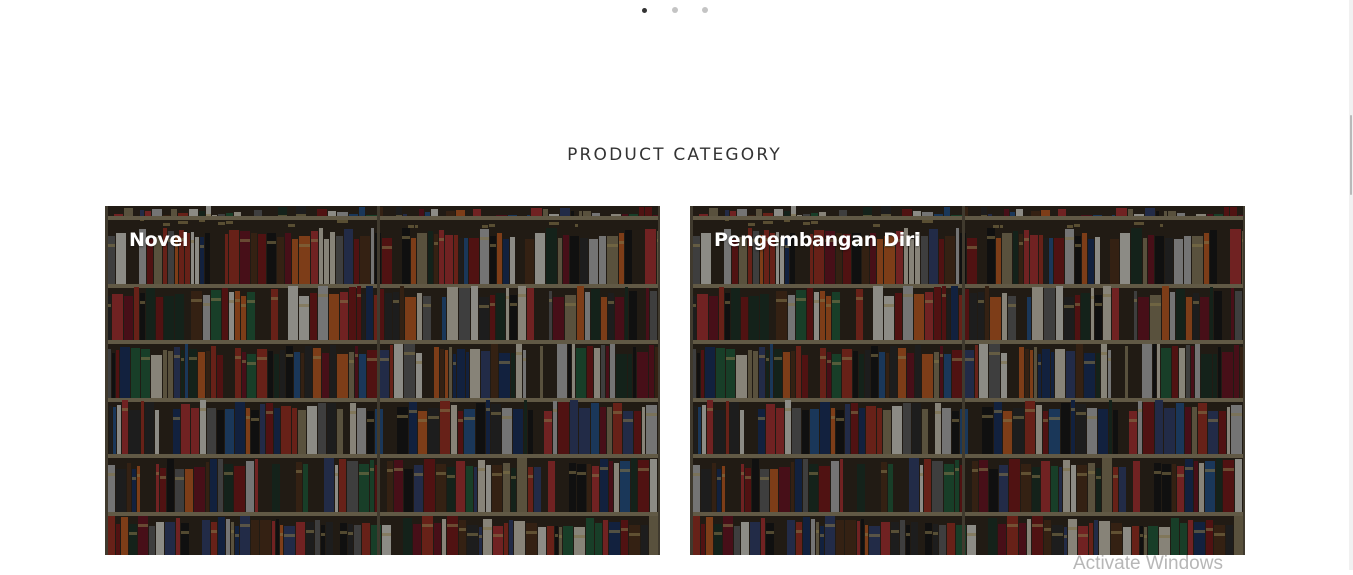 The height and width of the screenshot is (575, 1353). What do you see at coordinates (1148, 563) in the screenshot?
I see `activate-windows-watermark: Activate Windows` at bounding box center [1148, 563].